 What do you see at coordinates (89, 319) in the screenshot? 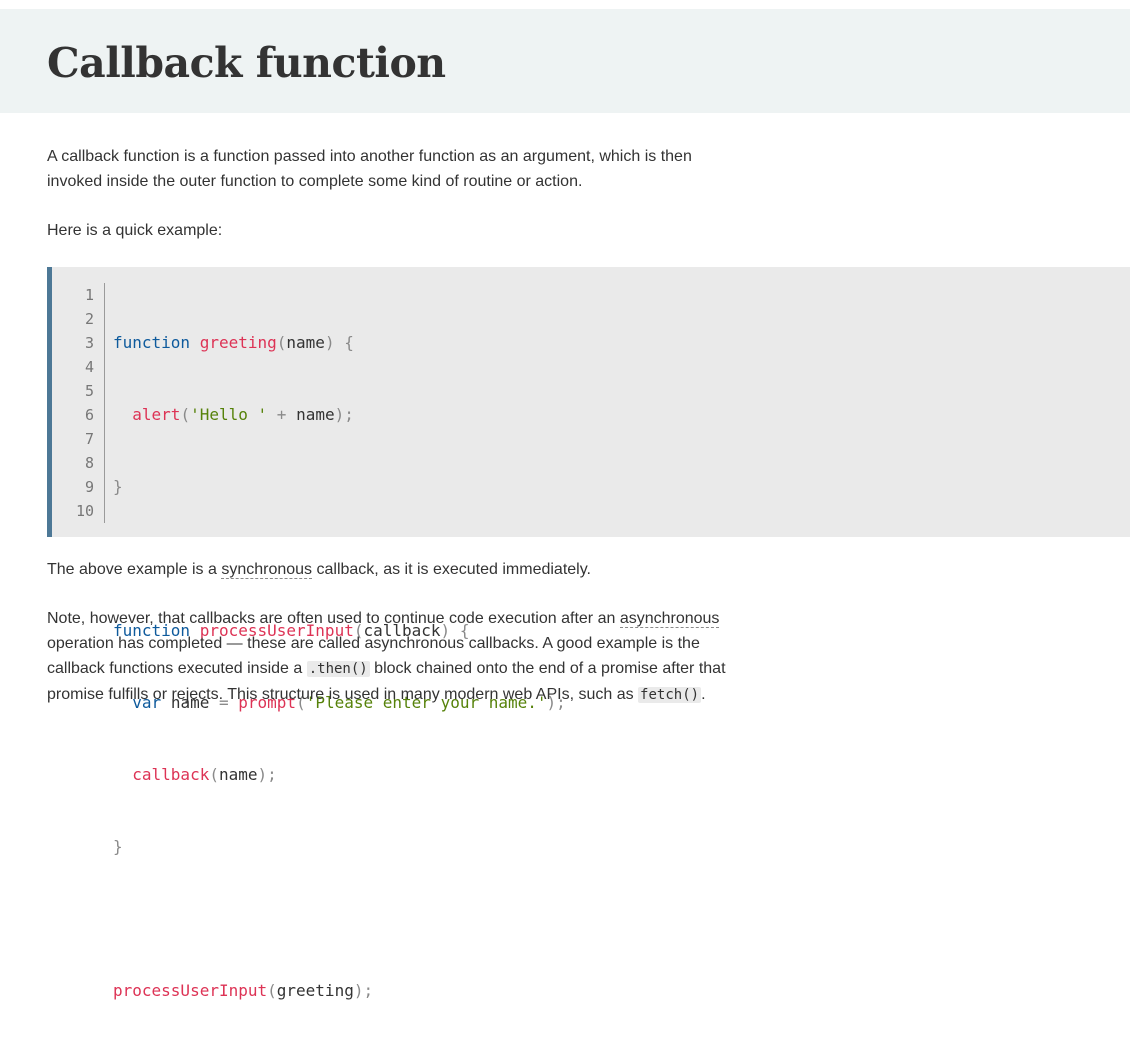
I see `line-number: 2` at bounding box center [89, 319].